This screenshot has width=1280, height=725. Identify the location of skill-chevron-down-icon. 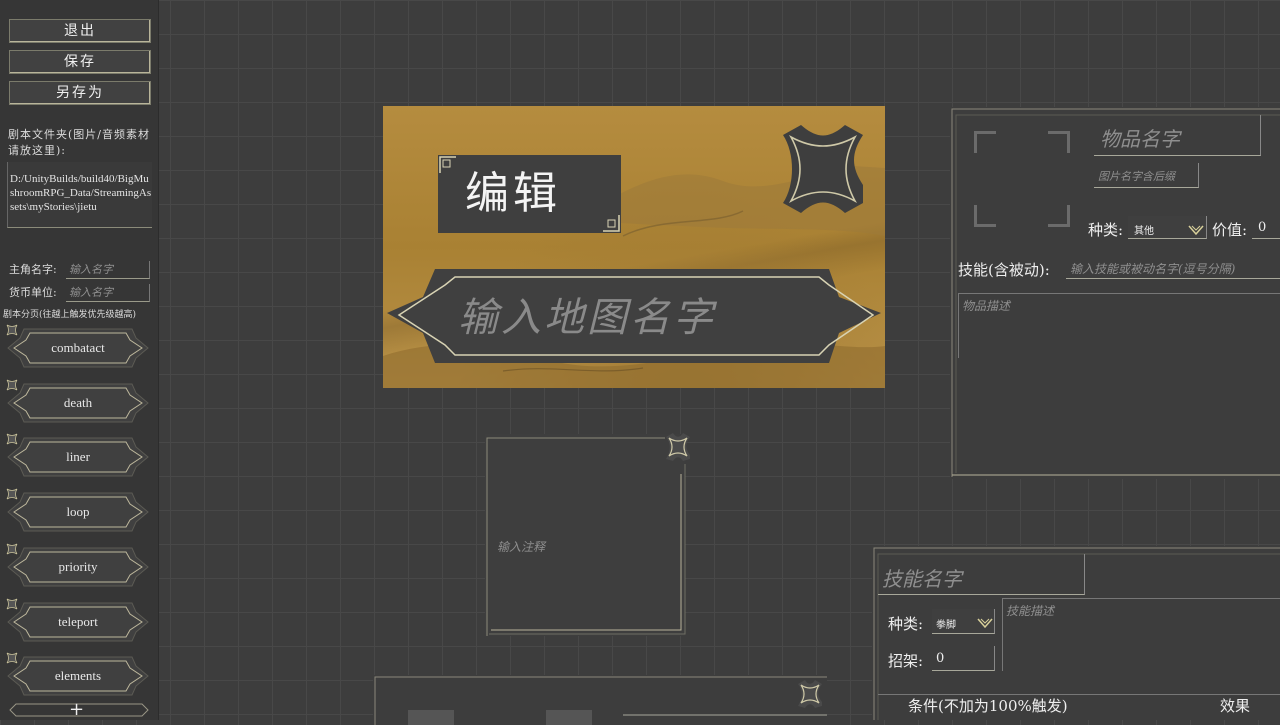
(985, 623).